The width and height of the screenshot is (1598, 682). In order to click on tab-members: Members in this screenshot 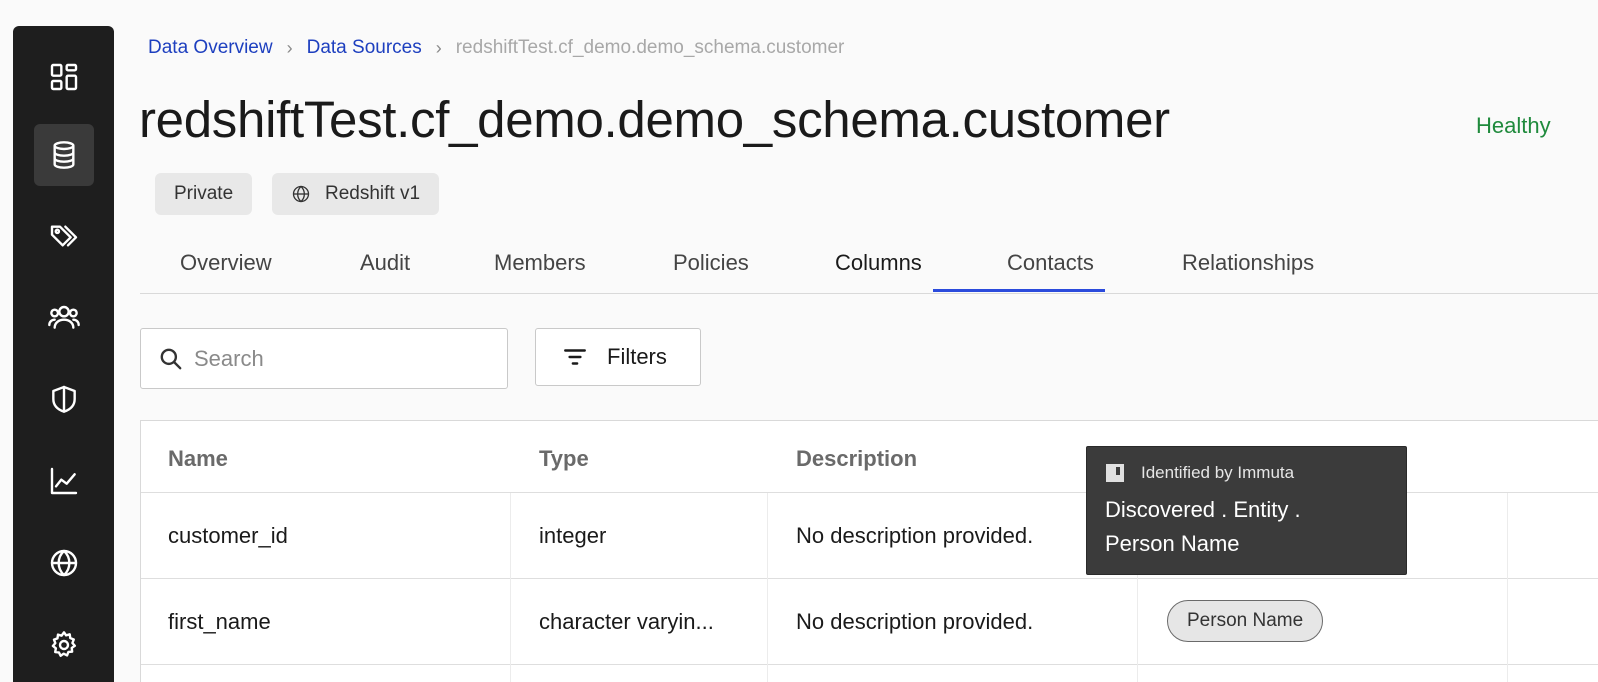, I will do `click(540, 263)`.